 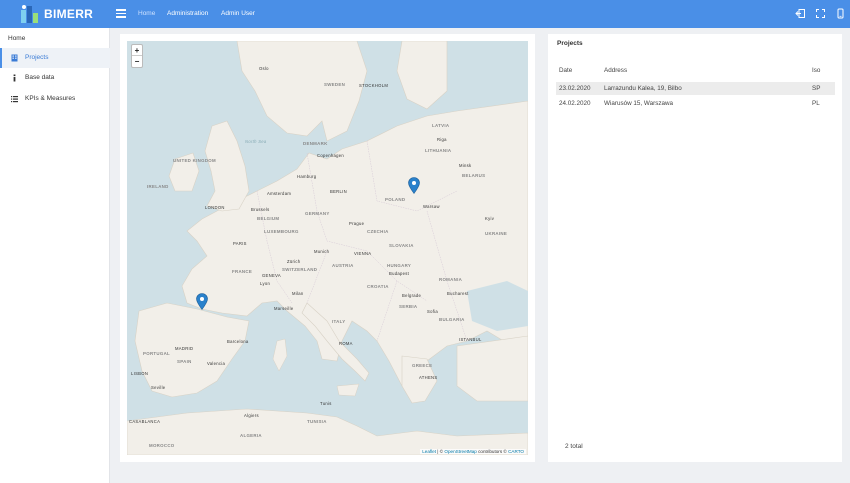 What do you see at coordinates (458, 293) in the screenshot?
I see `map-label: Bucharest` at bounding box center [458, 293].